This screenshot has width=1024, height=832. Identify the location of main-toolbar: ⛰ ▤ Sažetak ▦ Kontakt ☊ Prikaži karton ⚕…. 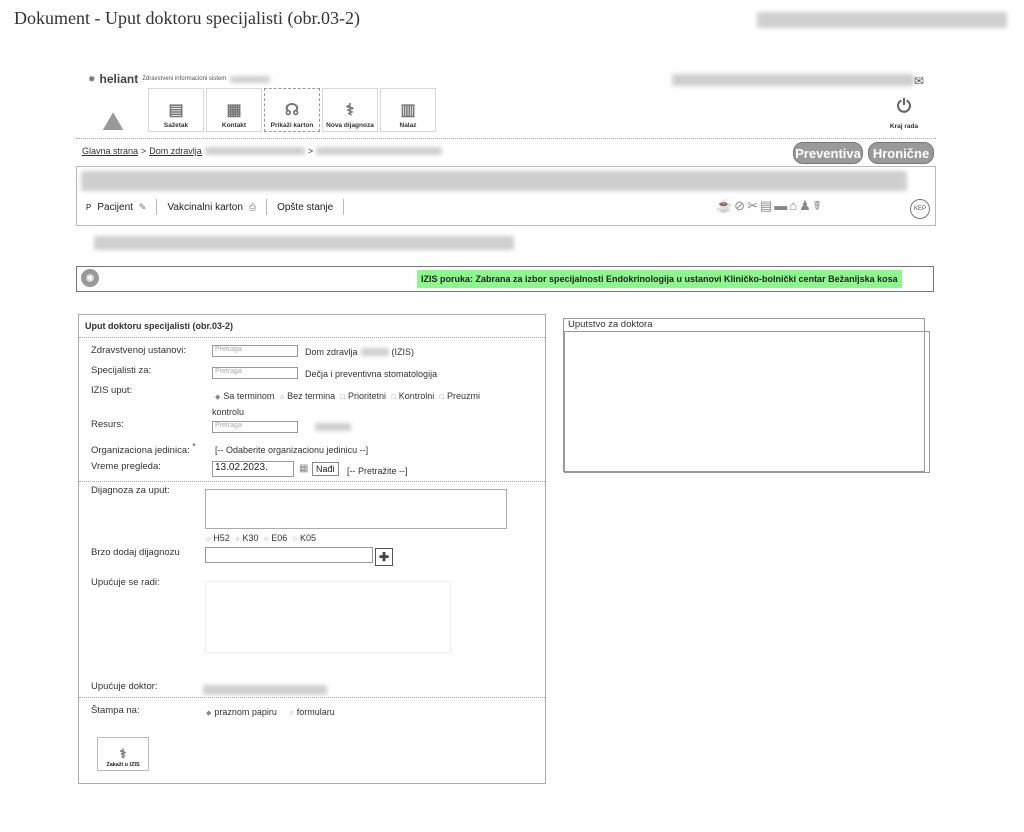
(258, 111).